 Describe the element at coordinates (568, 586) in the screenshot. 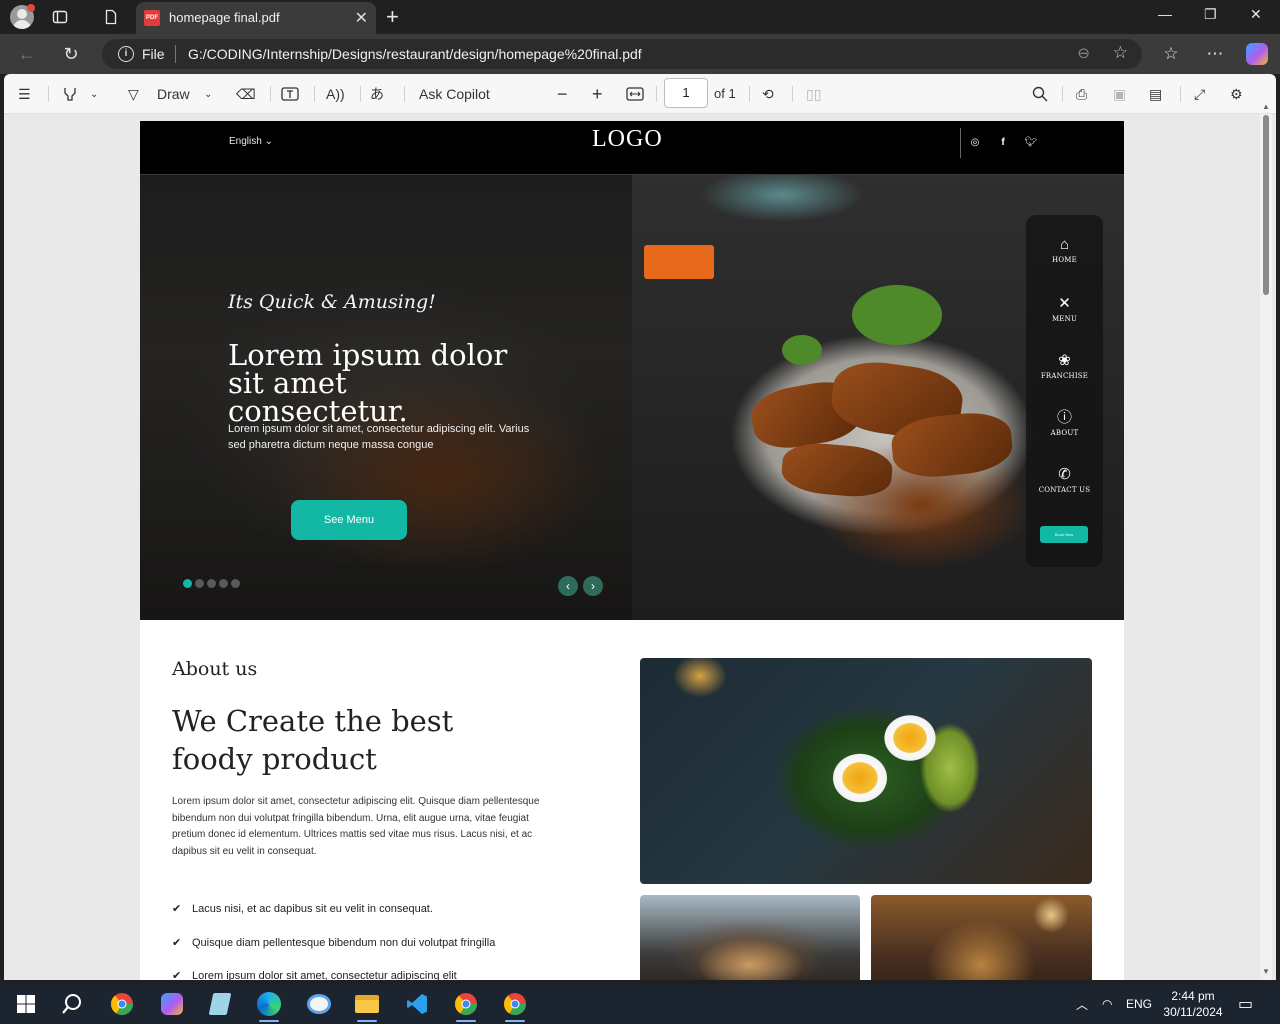

I see `previous-arrow-icon: ‹` at that location.